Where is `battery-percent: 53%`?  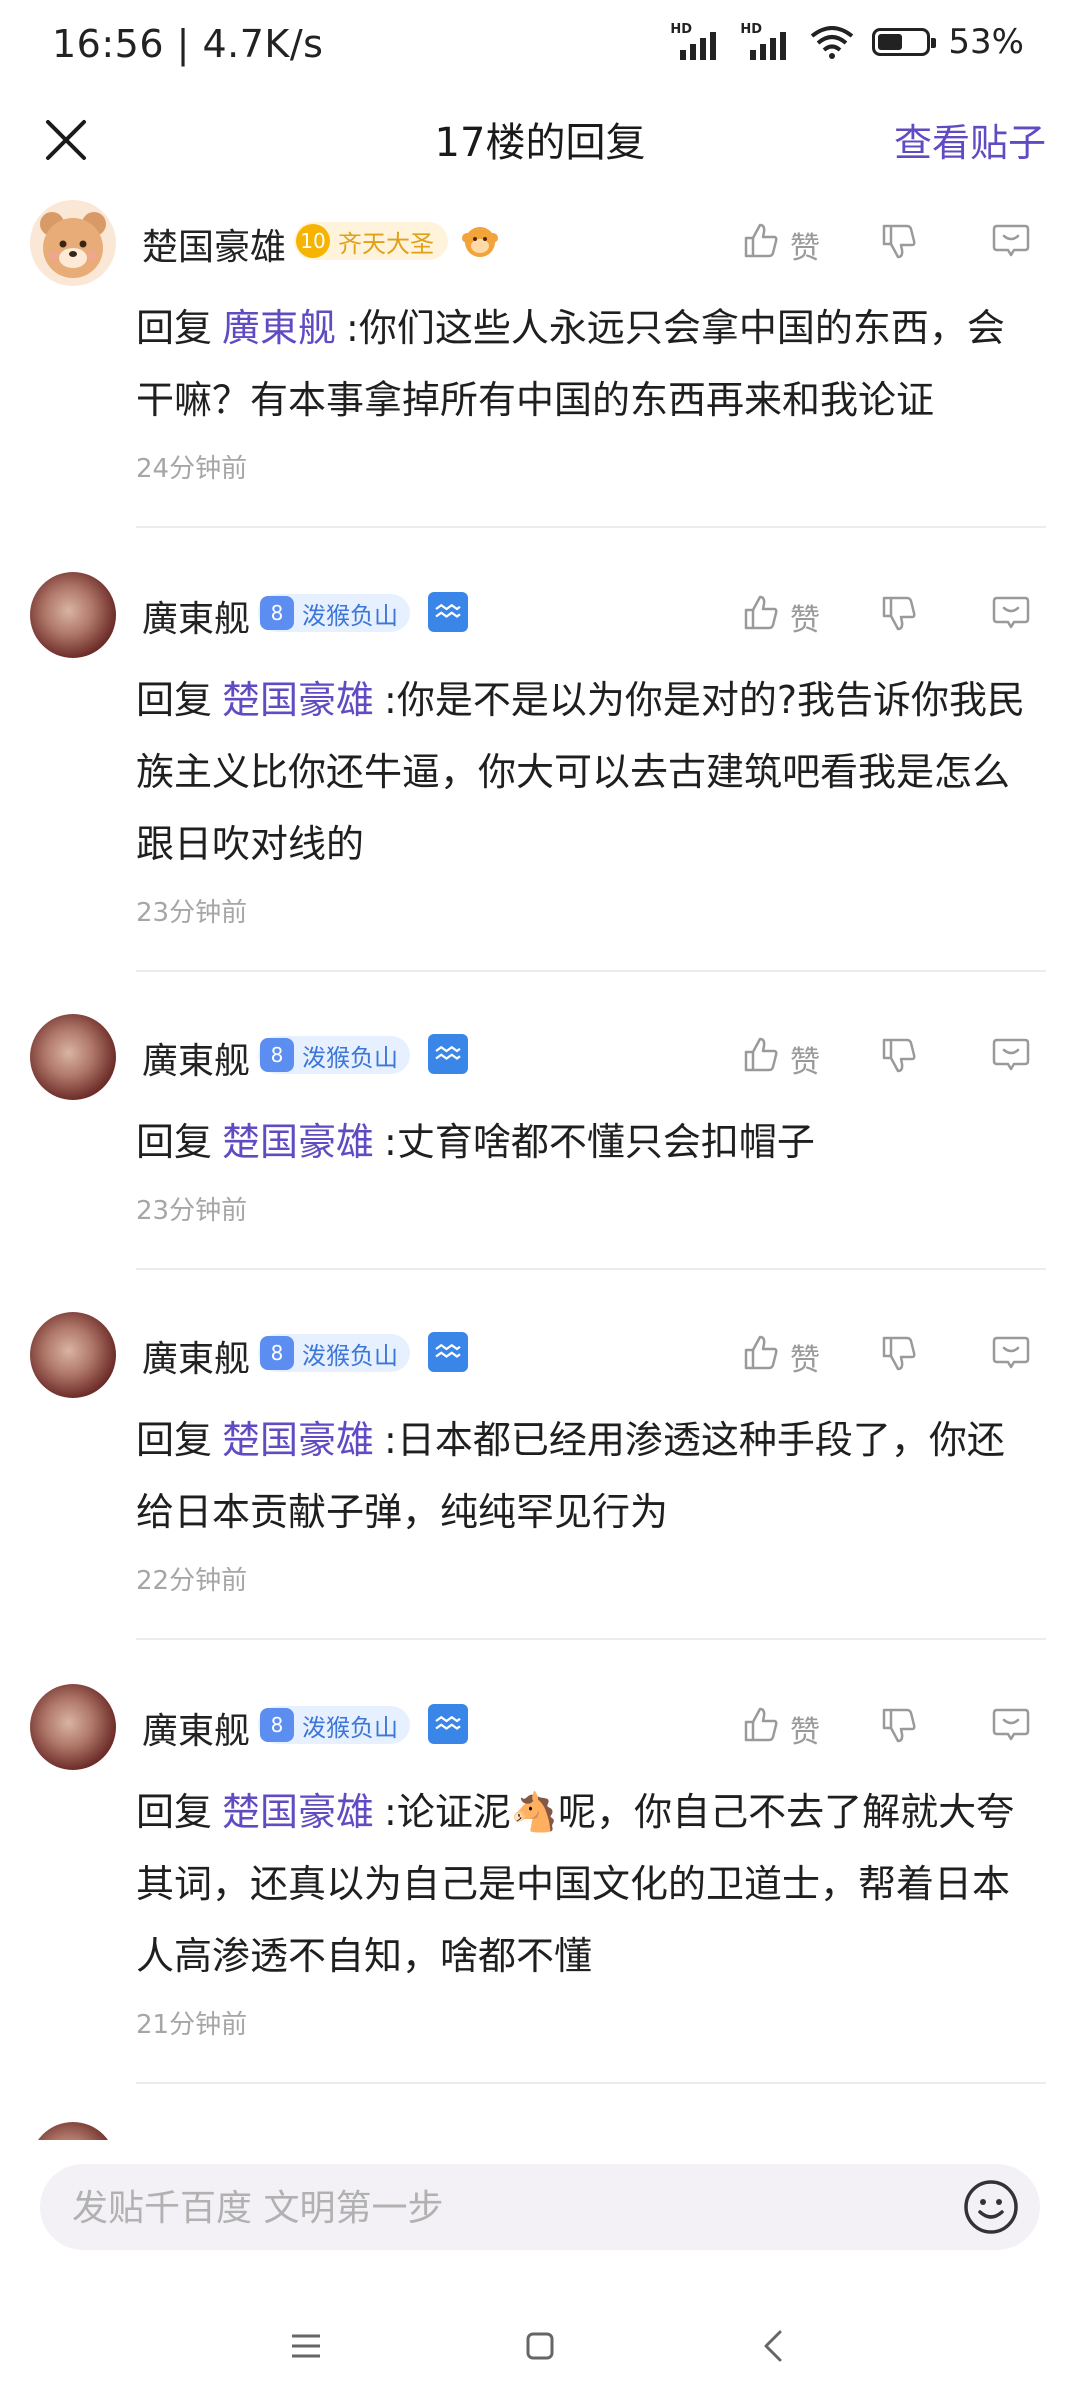 battery-percent: 53% is located at coordinates (986, 42).